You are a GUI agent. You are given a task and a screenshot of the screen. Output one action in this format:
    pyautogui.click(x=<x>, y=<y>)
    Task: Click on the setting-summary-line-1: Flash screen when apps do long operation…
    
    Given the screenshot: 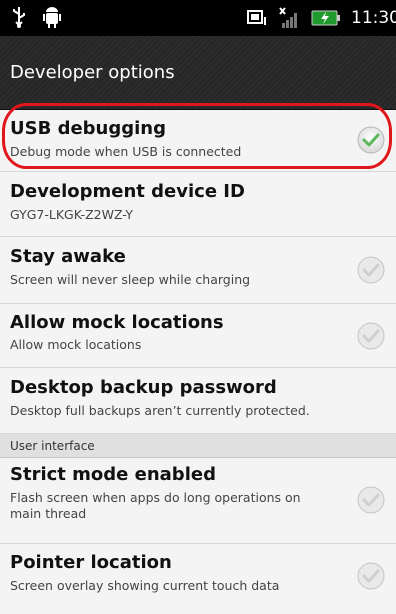 What is the action you would take?
    pyautogui.click(x=155, y=497)
    